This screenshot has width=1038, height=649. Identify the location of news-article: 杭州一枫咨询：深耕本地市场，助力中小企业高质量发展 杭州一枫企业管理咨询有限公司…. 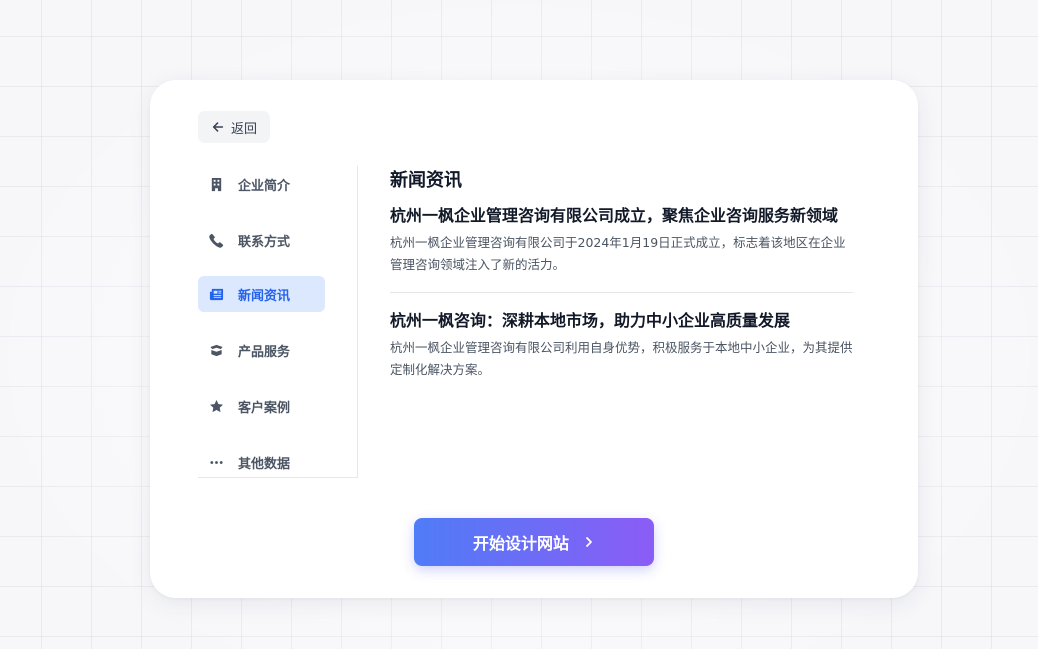
(621, 345).